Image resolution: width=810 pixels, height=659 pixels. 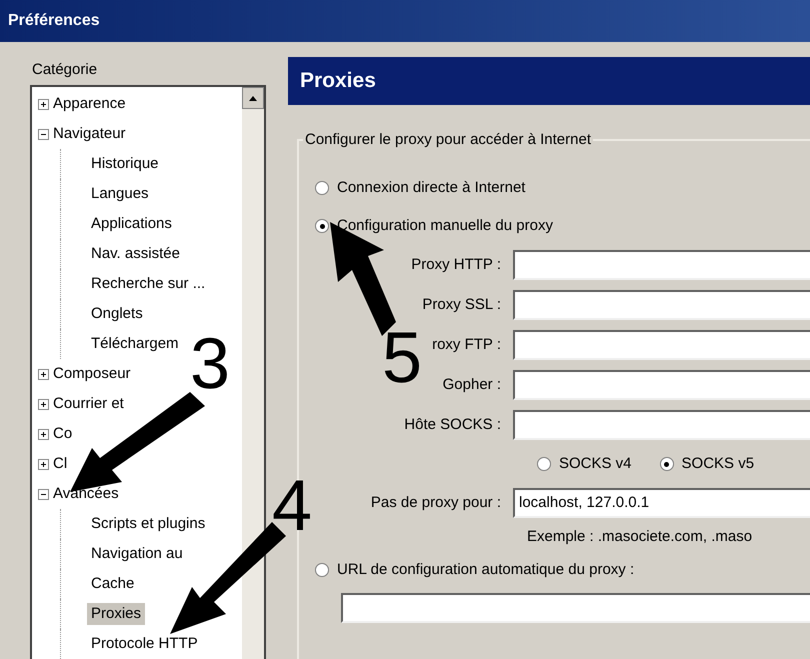 I want to click on tree-item: Proxies, so click(x=116, y=614).